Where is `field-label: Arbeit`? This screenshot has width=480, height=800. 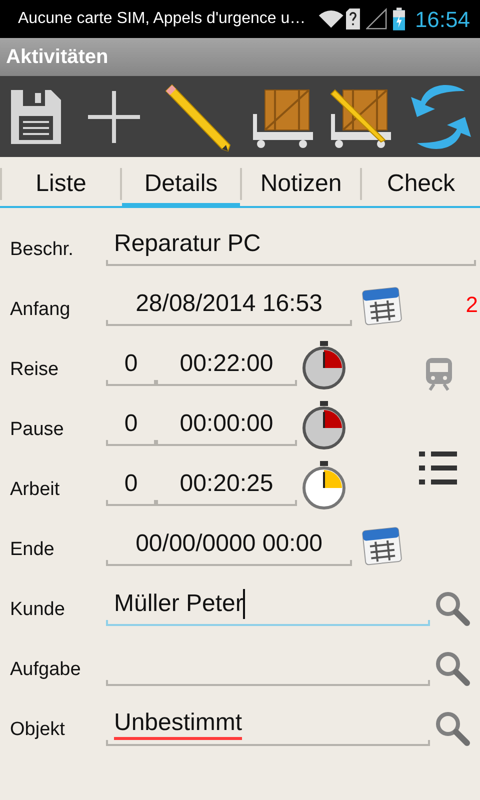 field-label: Arbeit is located at coordinates (35, 490).